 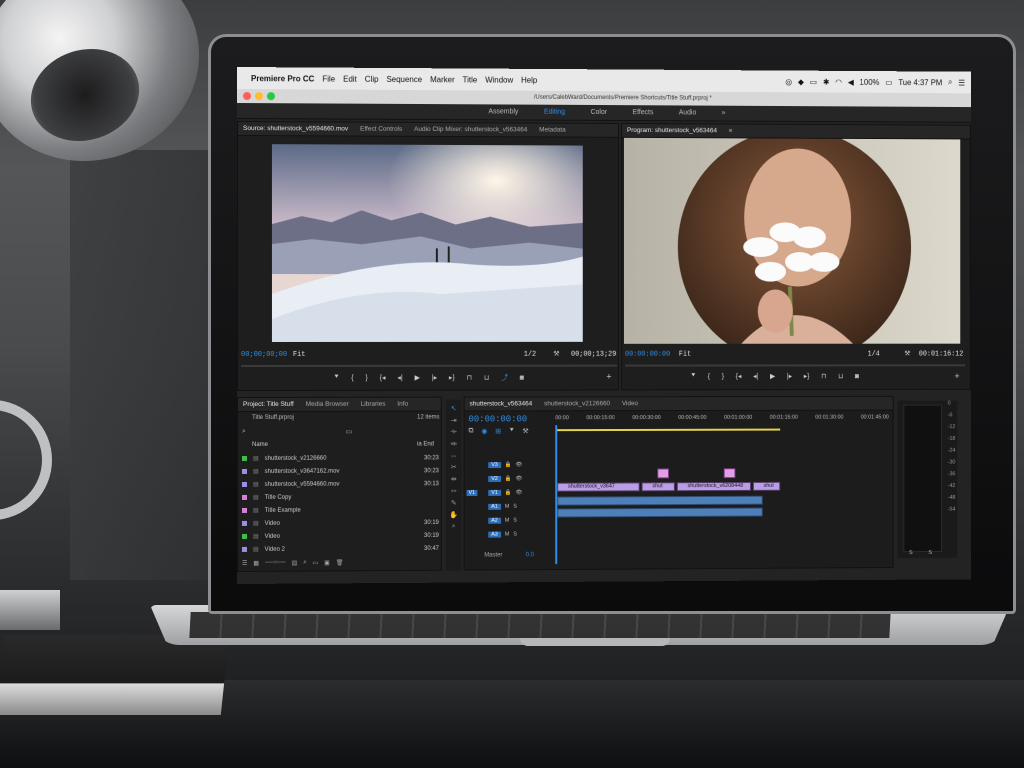 I want to click on tab-audio-clip-mixer: Audio Clip Mixer: shutterstock_v563464, so click(x=470, y=130).